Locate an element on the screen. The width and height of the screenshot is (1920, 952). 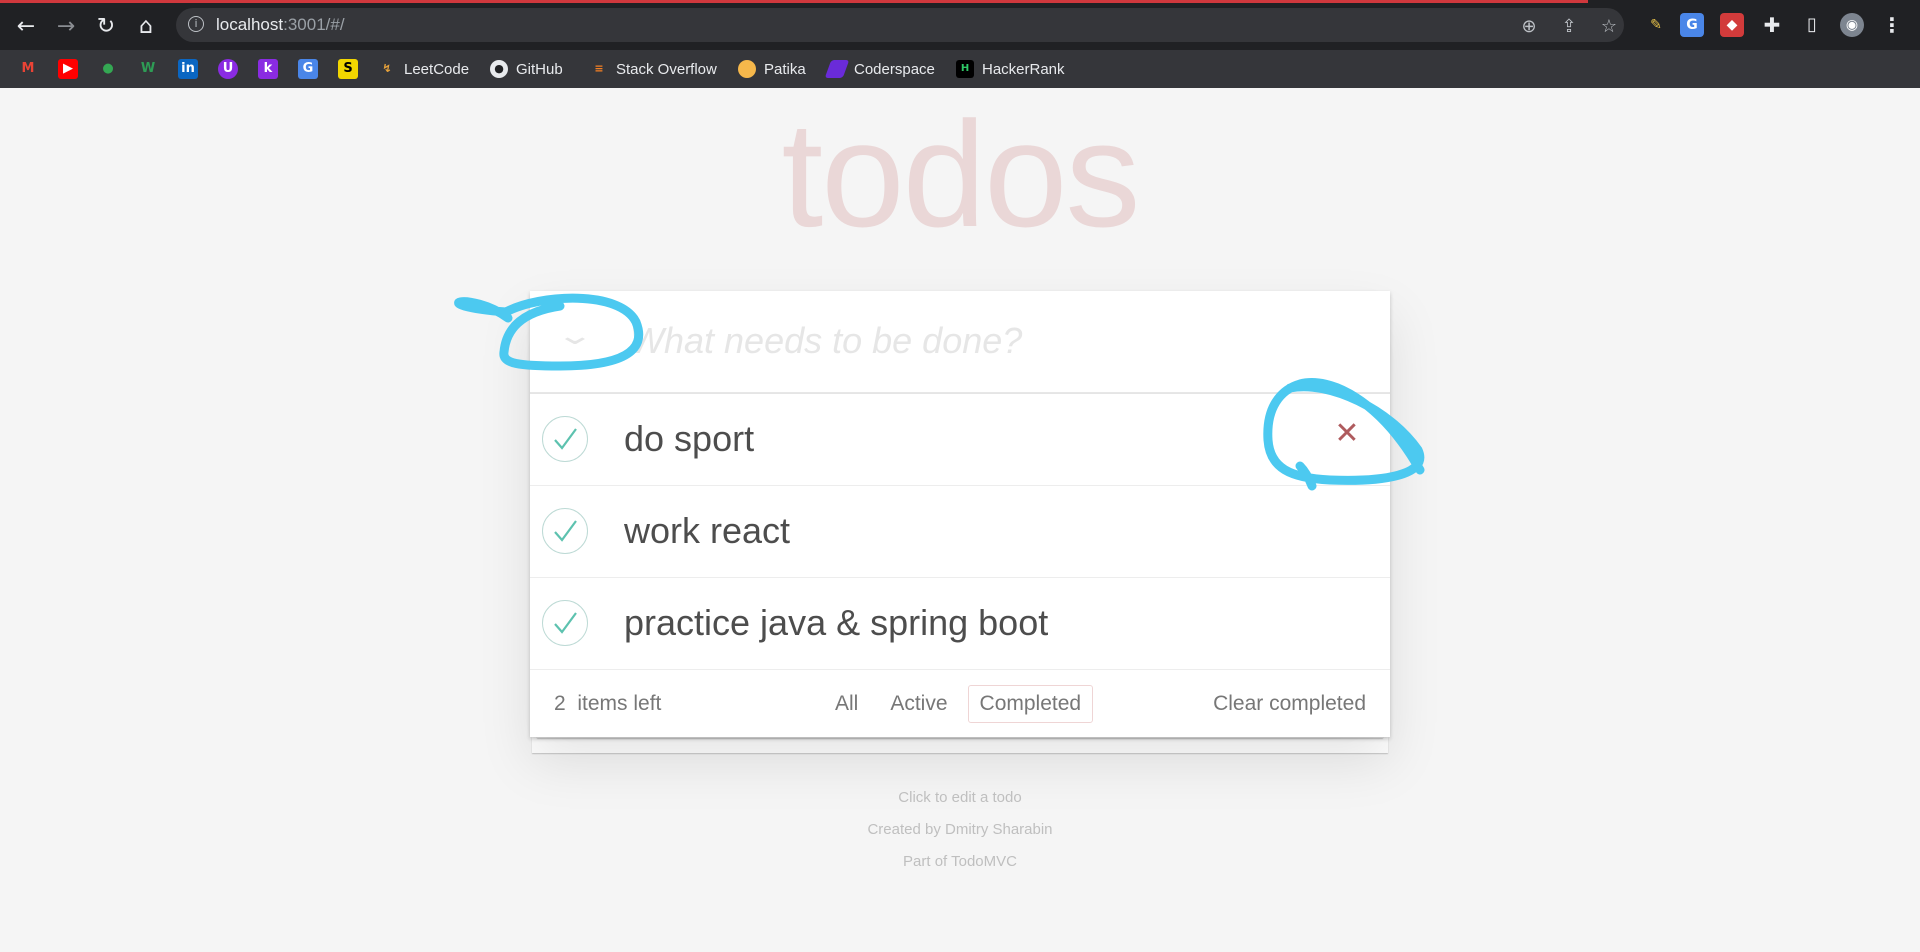
info-edit-hint: Click to edit a todo is located at coordinates (960, 797).